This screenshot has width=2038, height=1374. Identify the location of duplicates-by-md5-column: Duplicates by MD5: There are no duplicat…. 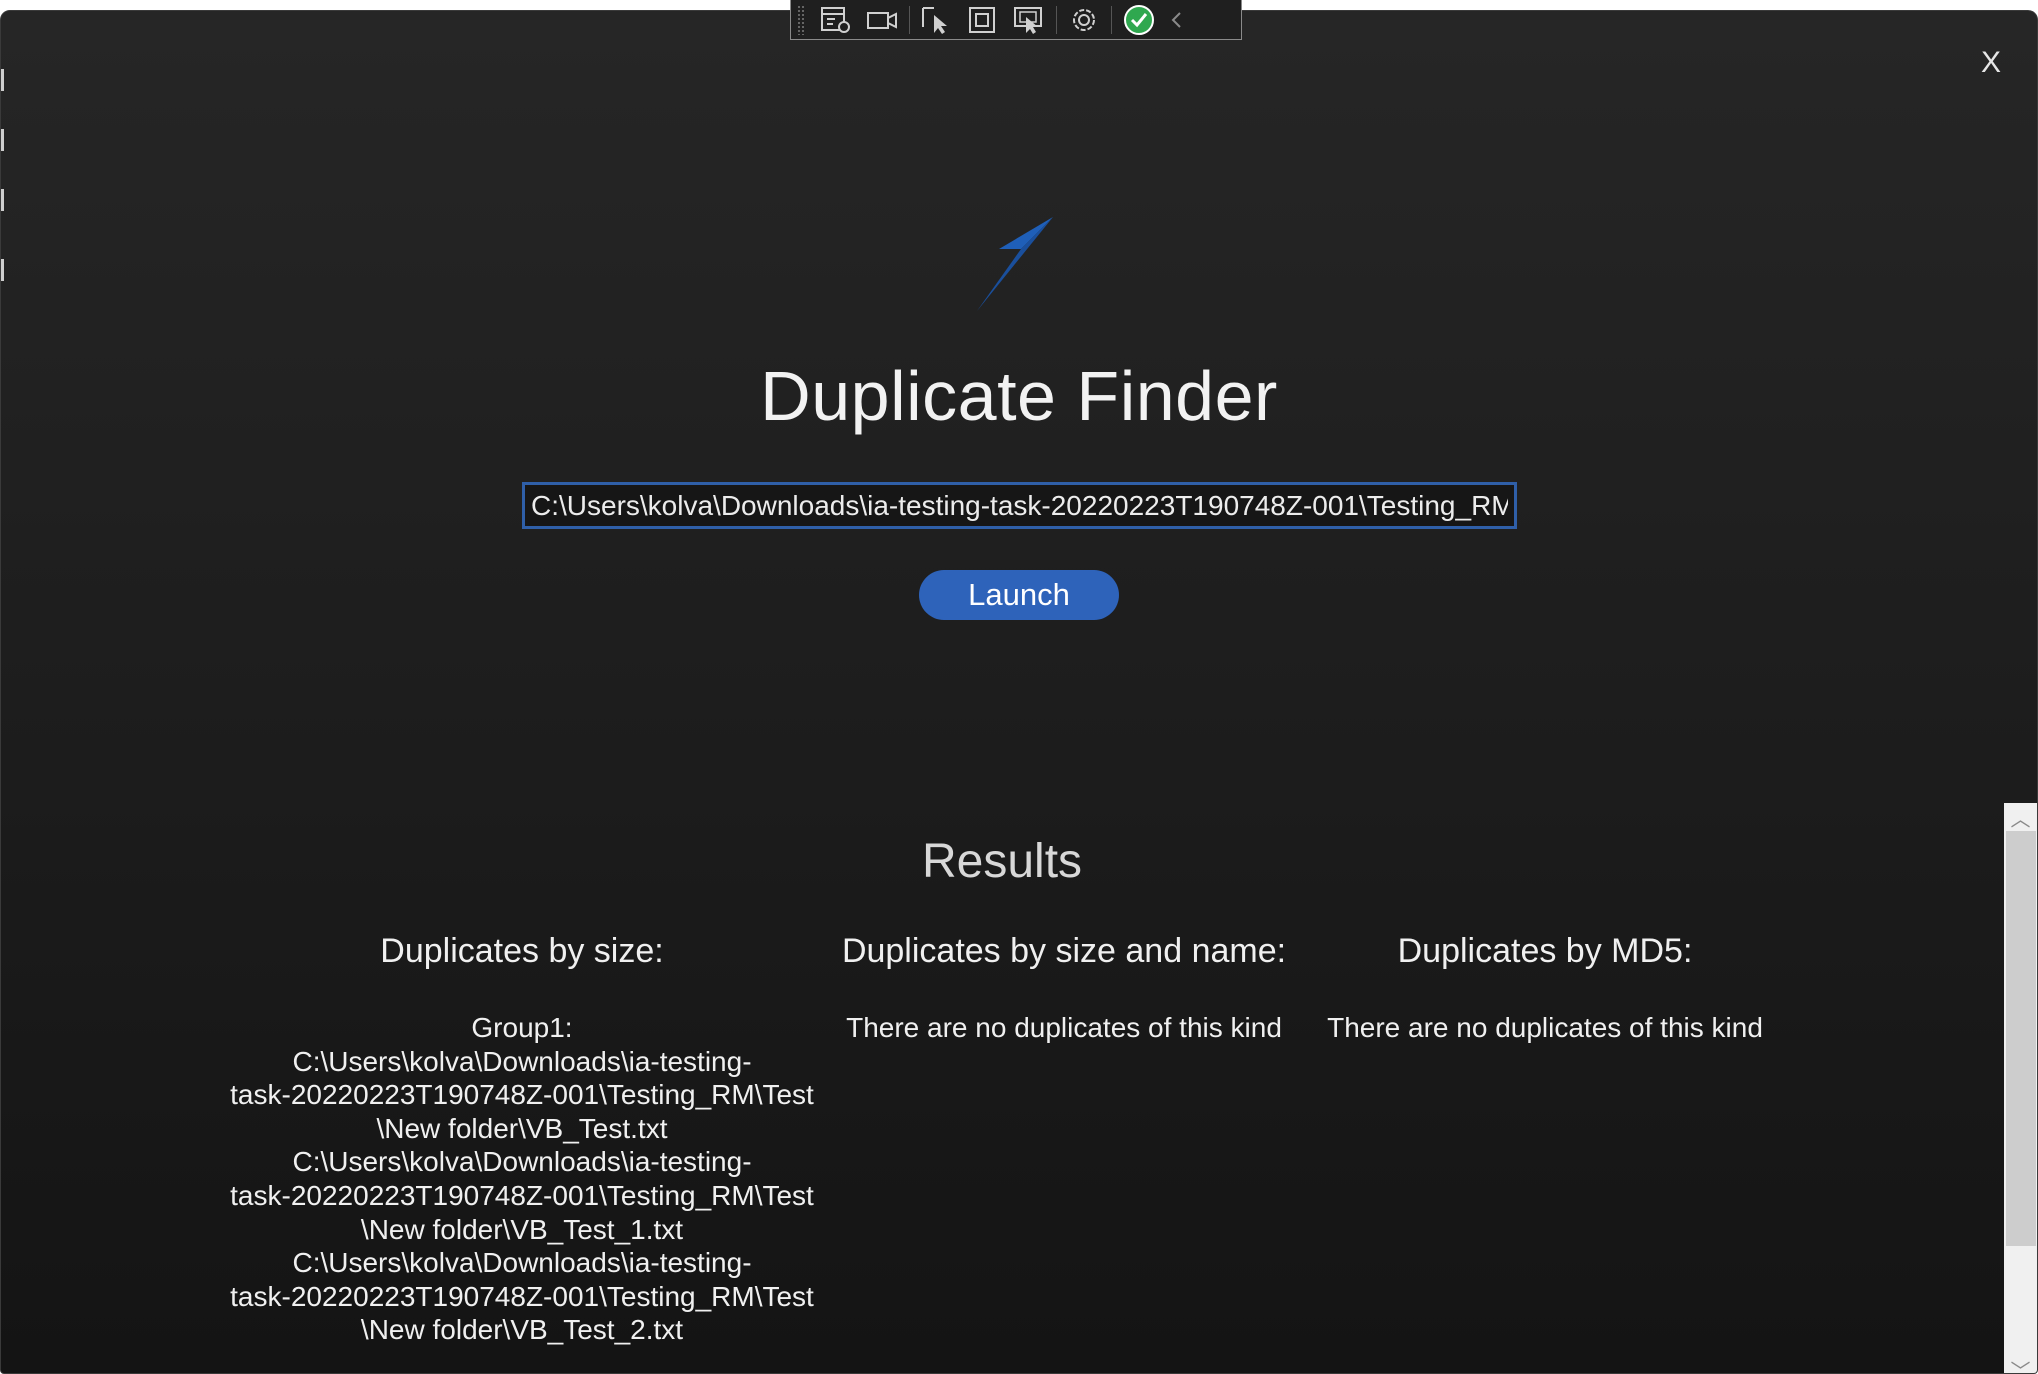
(1545, 987).